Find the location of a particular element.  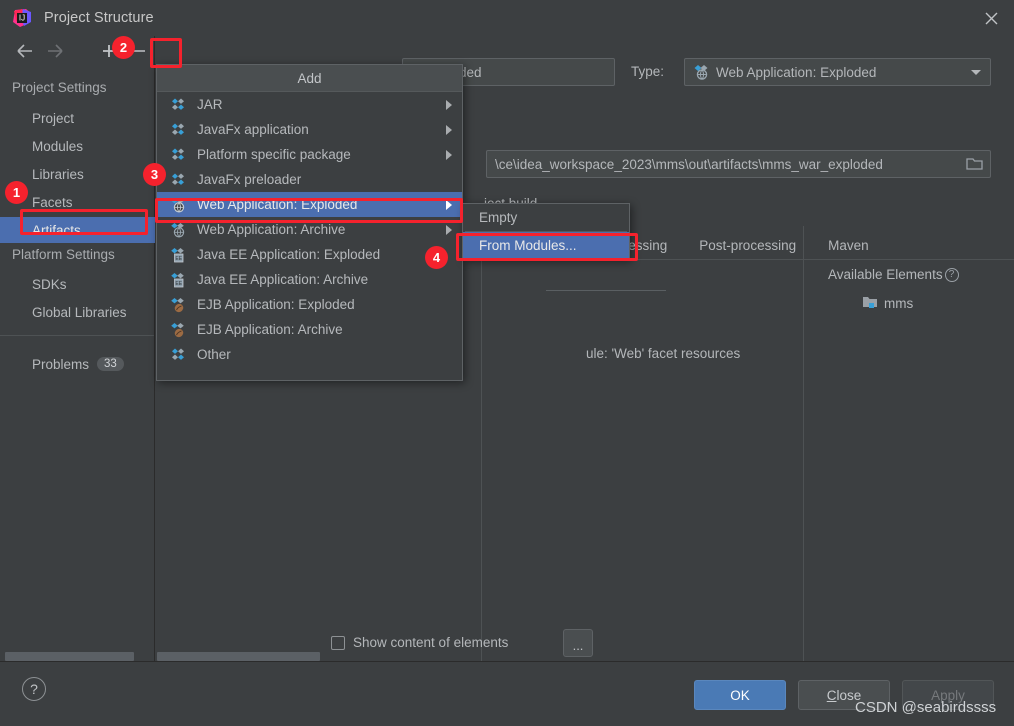

window-title: Project Structure is located at coordinates (99, 18).